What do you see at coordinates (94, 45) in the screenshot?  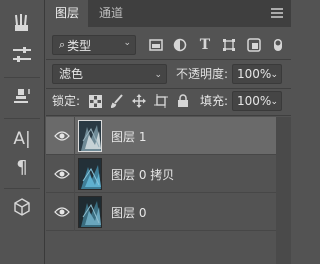 I see `filter-kind-select: ⌕ 类型 ⌄` at bounding box center [94, 45].